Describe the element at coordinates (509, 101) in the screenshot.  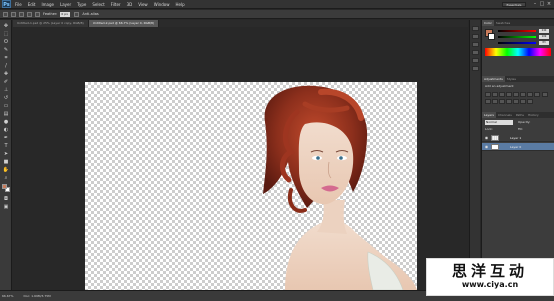
I see `posterize-icon` at that location.